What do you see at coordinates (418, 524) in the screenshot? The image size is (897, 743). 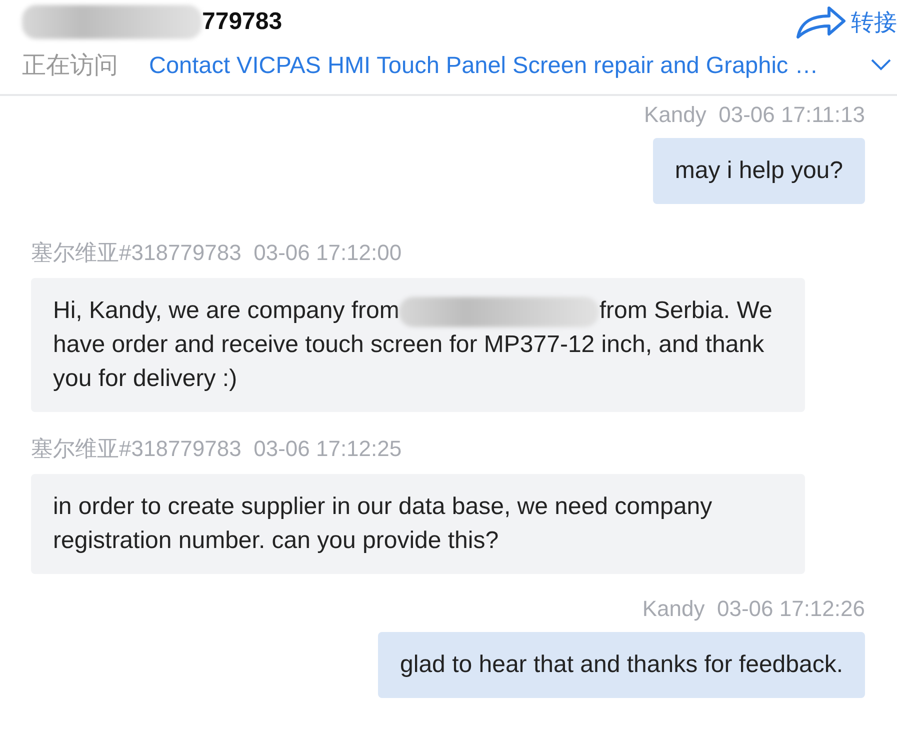 I see `message-bubble: in order to create supplier in our data base, we need company registration number. can you provide this?` at bounding box center [418, 524].